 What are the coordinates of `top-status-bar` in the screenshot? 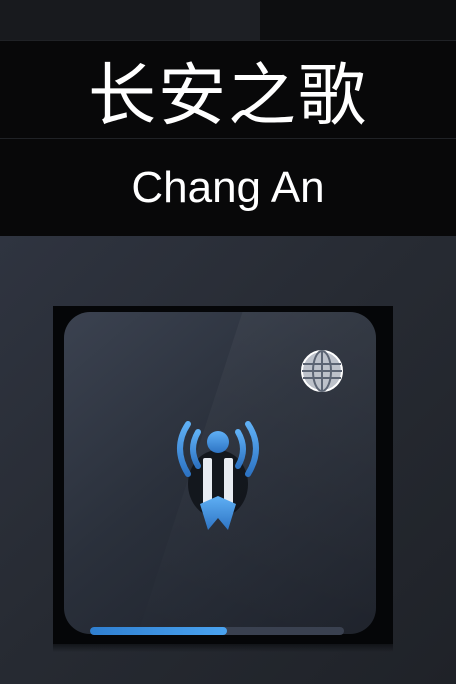 It's located at (228, 20).